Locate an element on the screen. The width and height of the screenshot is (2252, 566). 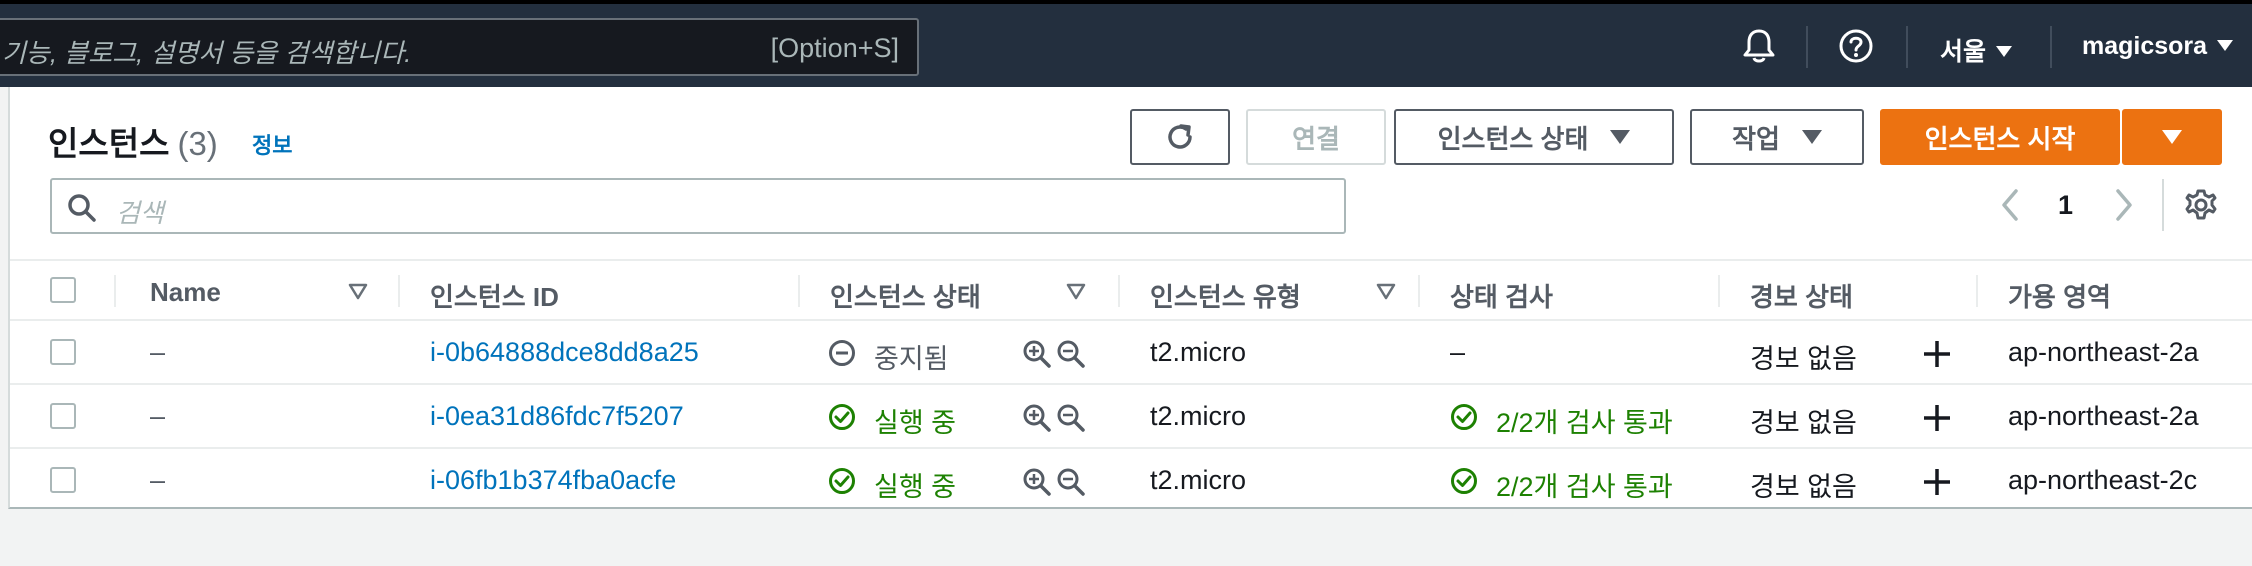
availability-zone: ap-northeast-2c is located at coordinates (2103, 480).